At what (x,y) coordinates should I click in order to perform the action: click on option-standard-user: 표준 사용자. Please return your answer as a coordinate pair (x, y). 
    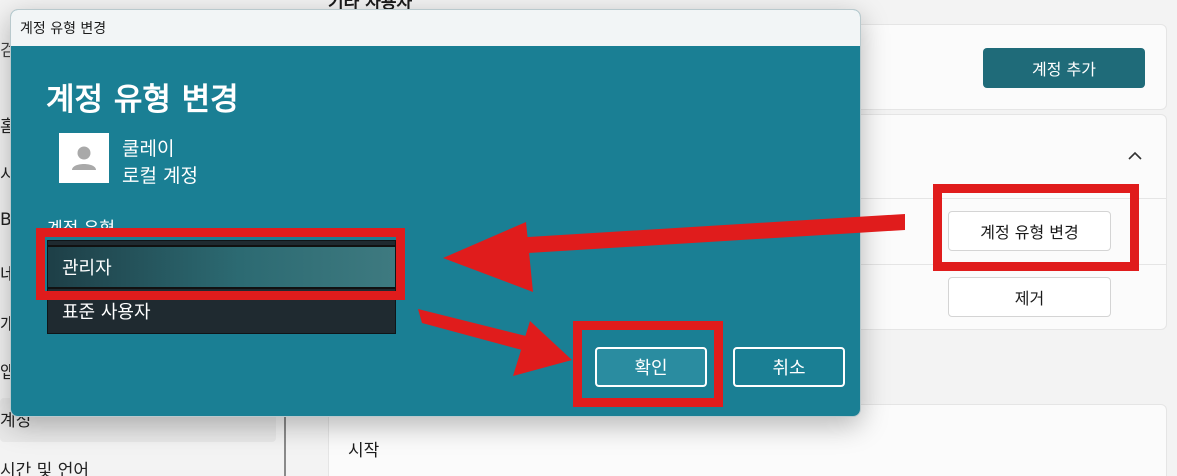
    Looking at the image, I should click on (221, 311).